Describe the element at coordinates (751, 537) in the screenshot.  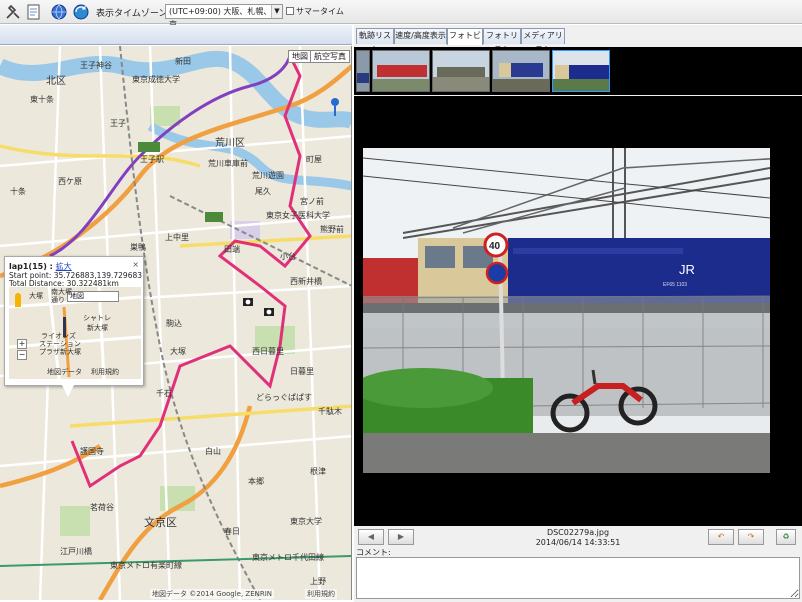
I see `rotate-right-button: ↷` at that location.